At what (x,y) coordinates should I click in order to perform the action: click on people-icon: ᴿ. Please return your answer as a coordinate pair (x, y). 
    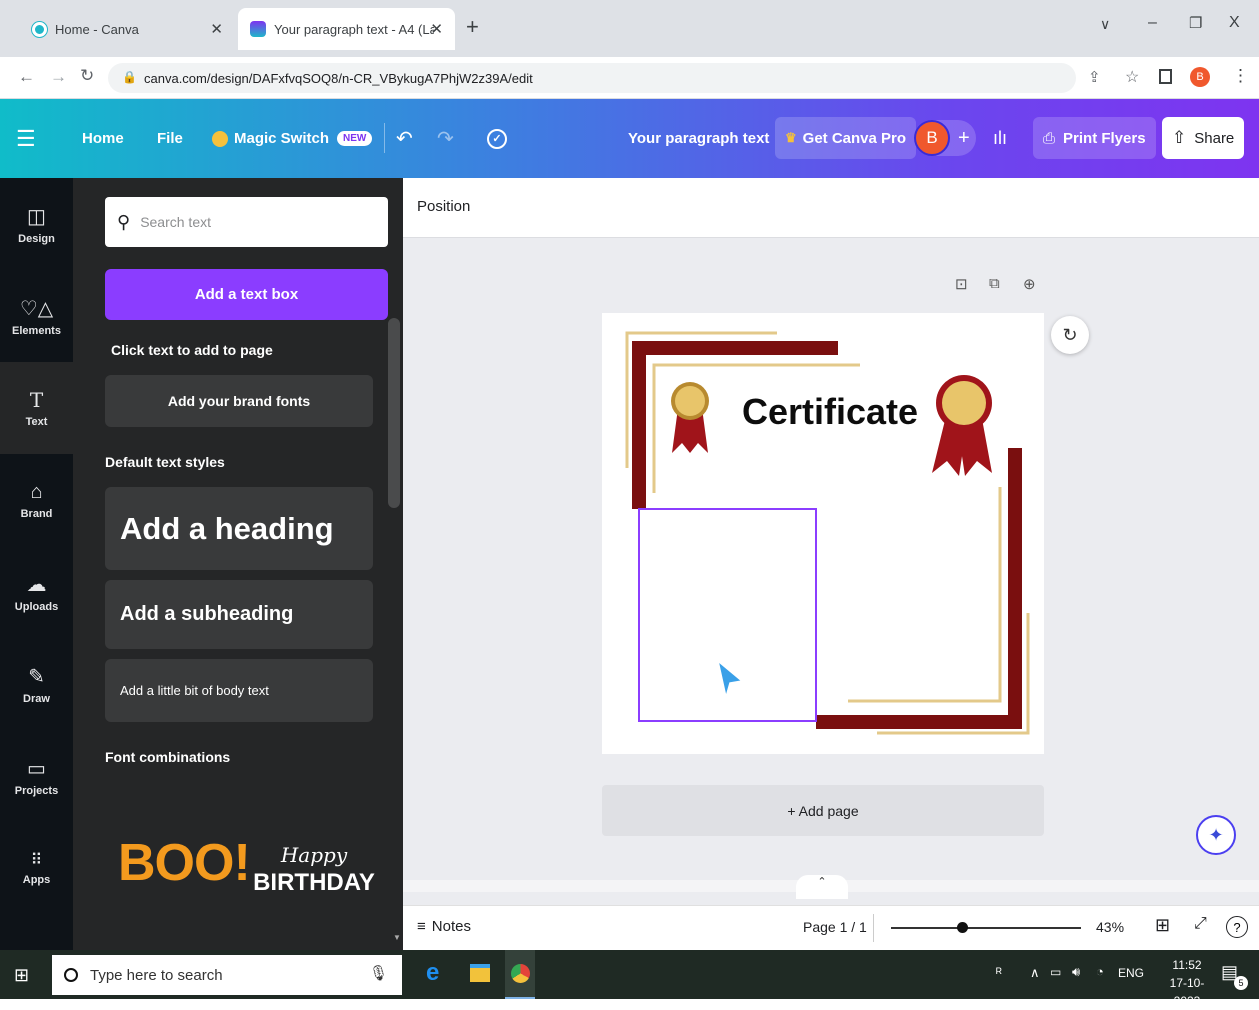
    Looking at the image, I should click on (999, 972).